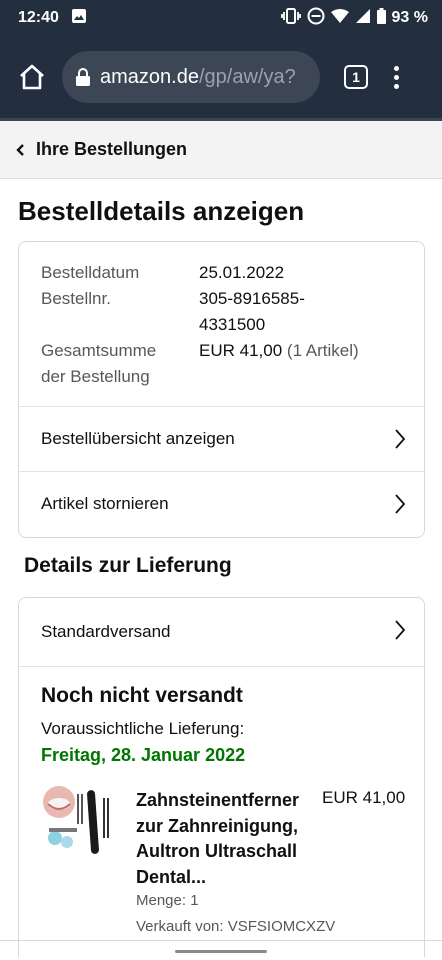 The image size is (442, 960). What do you see at coordinates (120, 364) in the screenshot?
I see `order-total-label: Gesamtsumme der Bestellung` at bounding box center [120, 364].